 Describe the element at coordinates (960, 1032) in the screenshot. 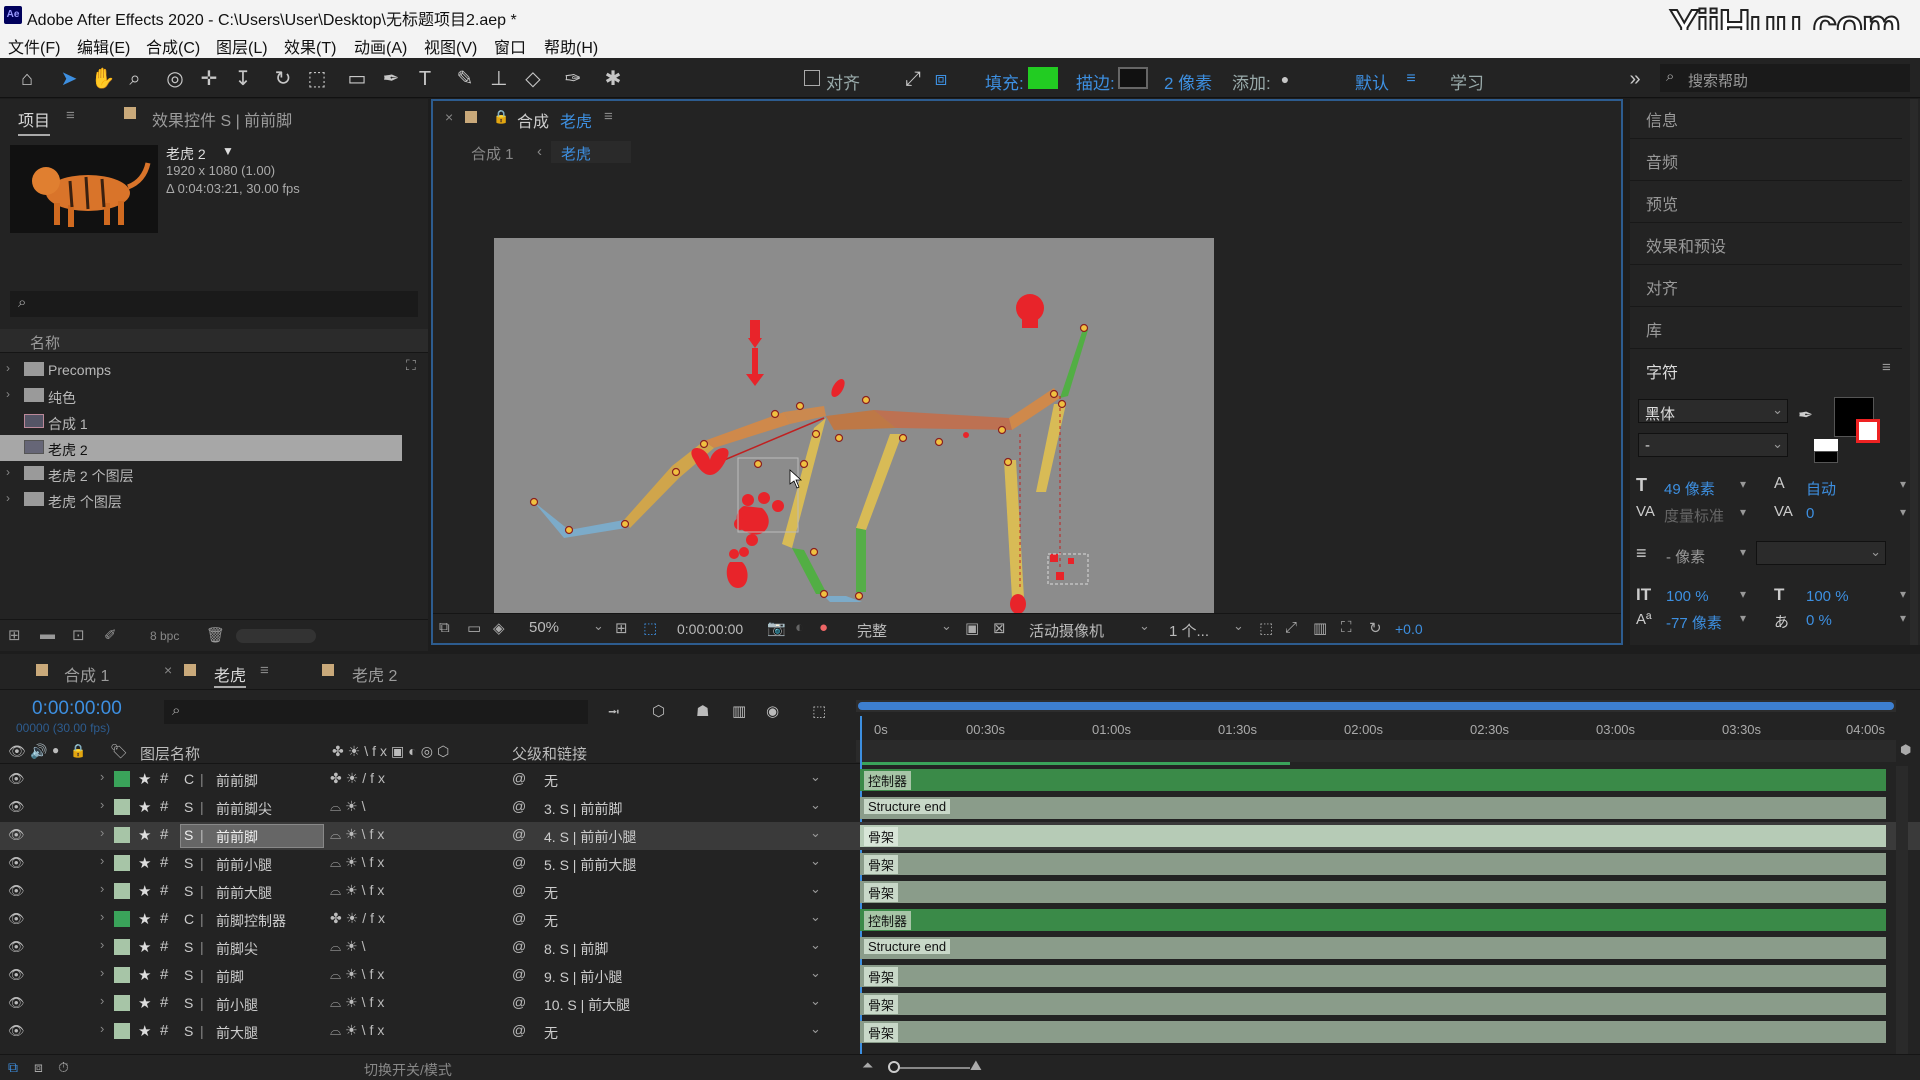

I see `layer-row: 👁 › ★ # S | 前大腿 ⌓☀\fx @ 无 ⌄ 骨架` at that location.